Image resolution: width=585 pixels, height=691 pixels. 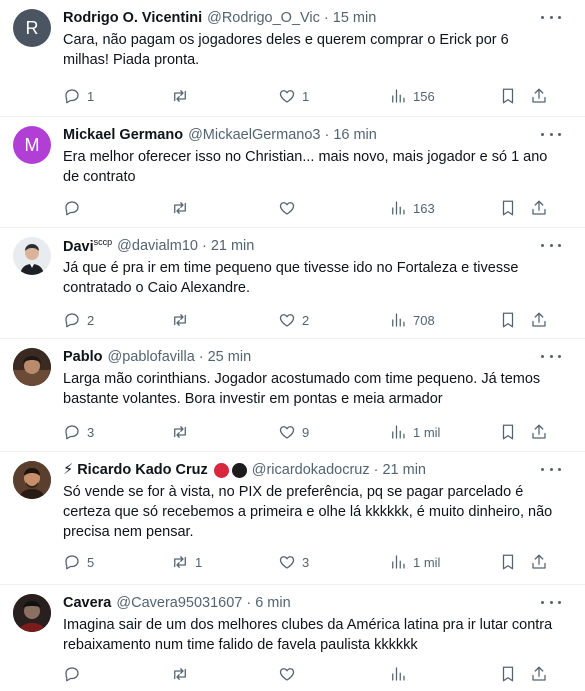 What do you see at coordinates (401, 674) in the screenshot?
I see `views-button` at bounding box center [401, 674].